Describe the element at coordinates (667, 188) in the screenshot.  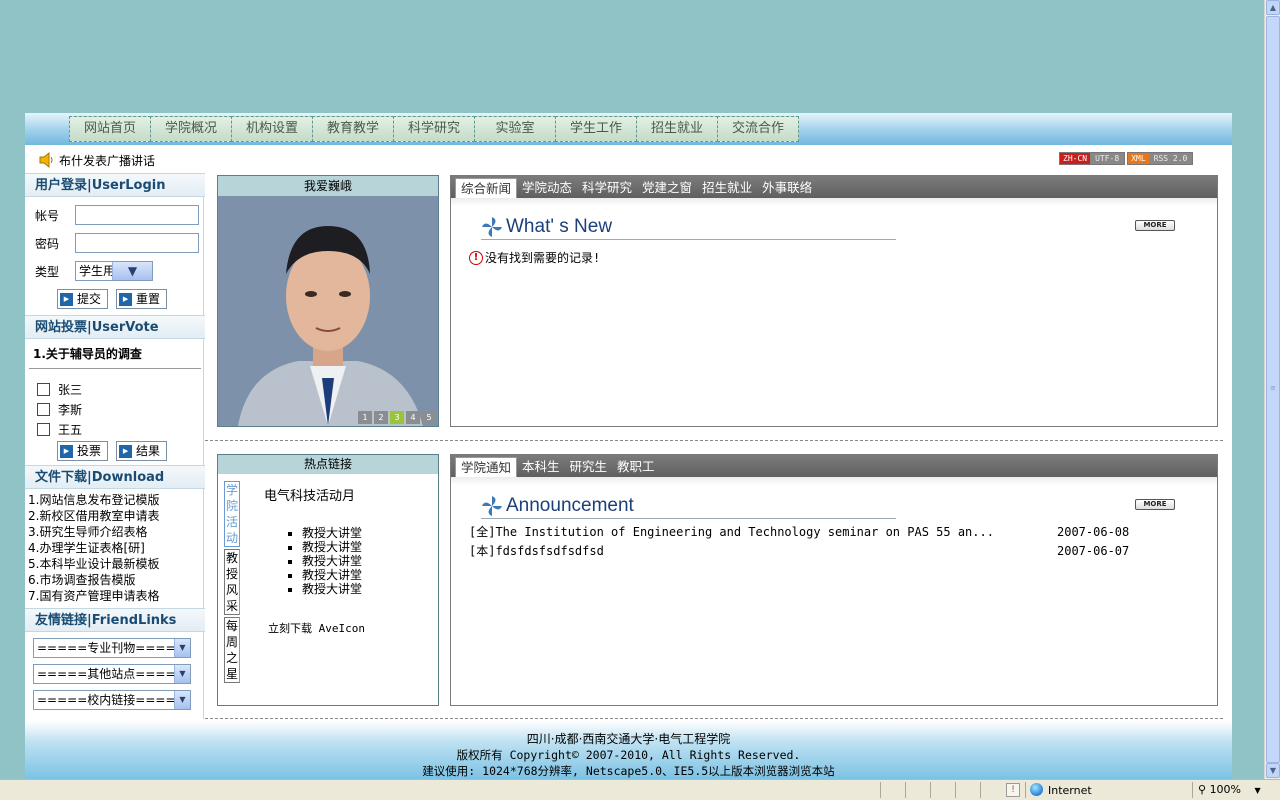
I see `news-tab: 党建之窗` at that location.